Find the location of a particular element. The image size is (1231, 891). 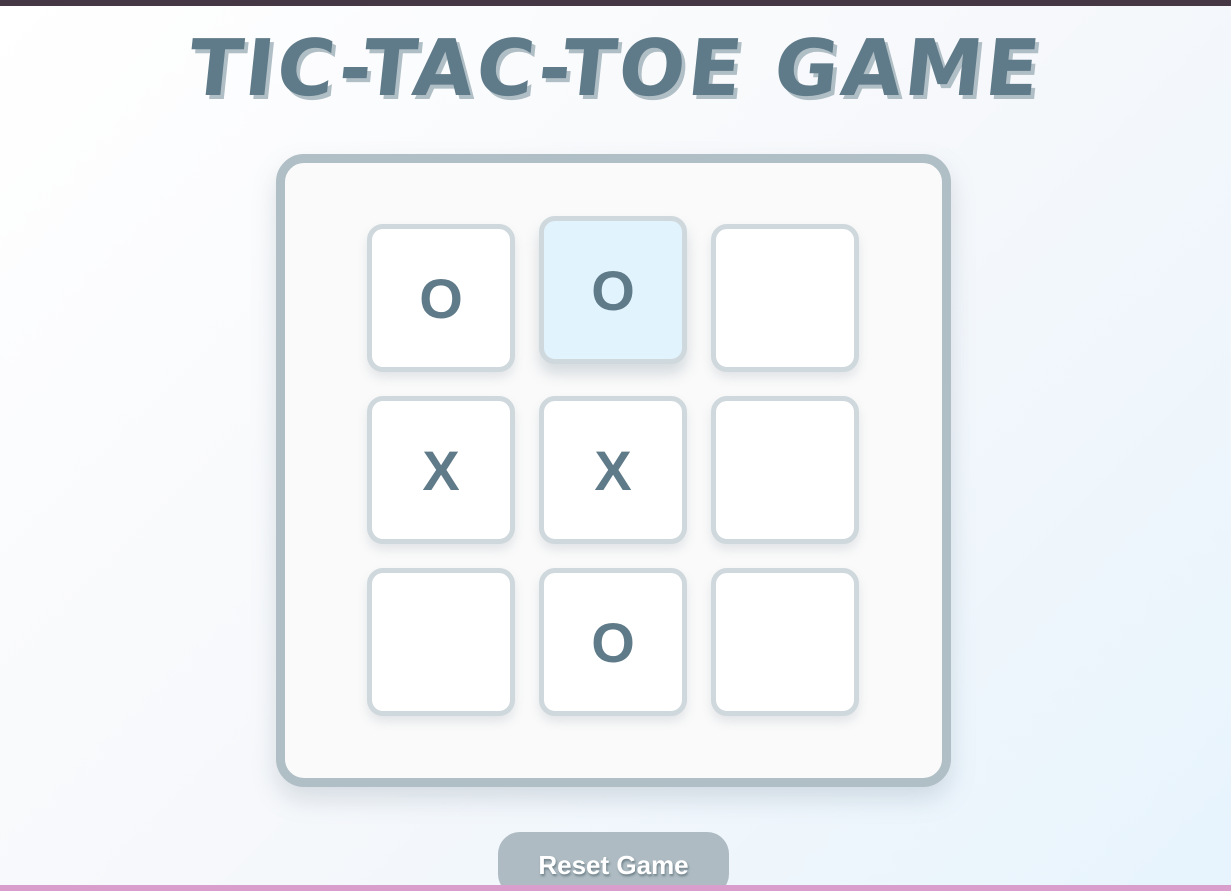

top-bar is located at coordinates (615, 3).